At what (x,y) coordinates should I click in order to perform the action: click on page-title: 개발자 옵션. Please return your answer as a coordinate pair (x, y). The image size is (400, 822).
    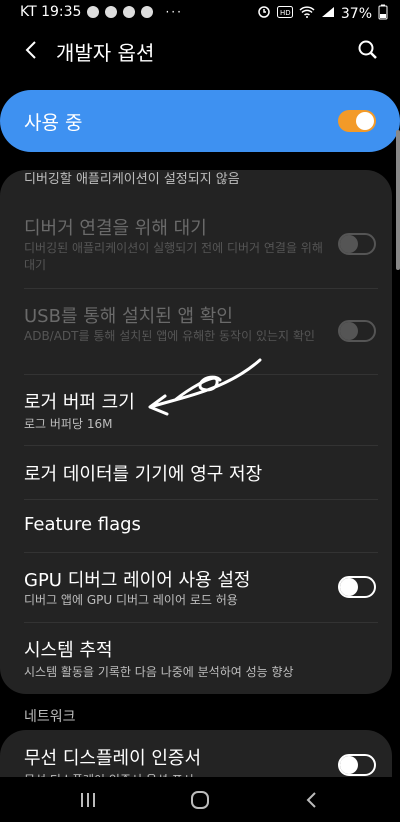
    Looking at the image, I should click on (105, 53).